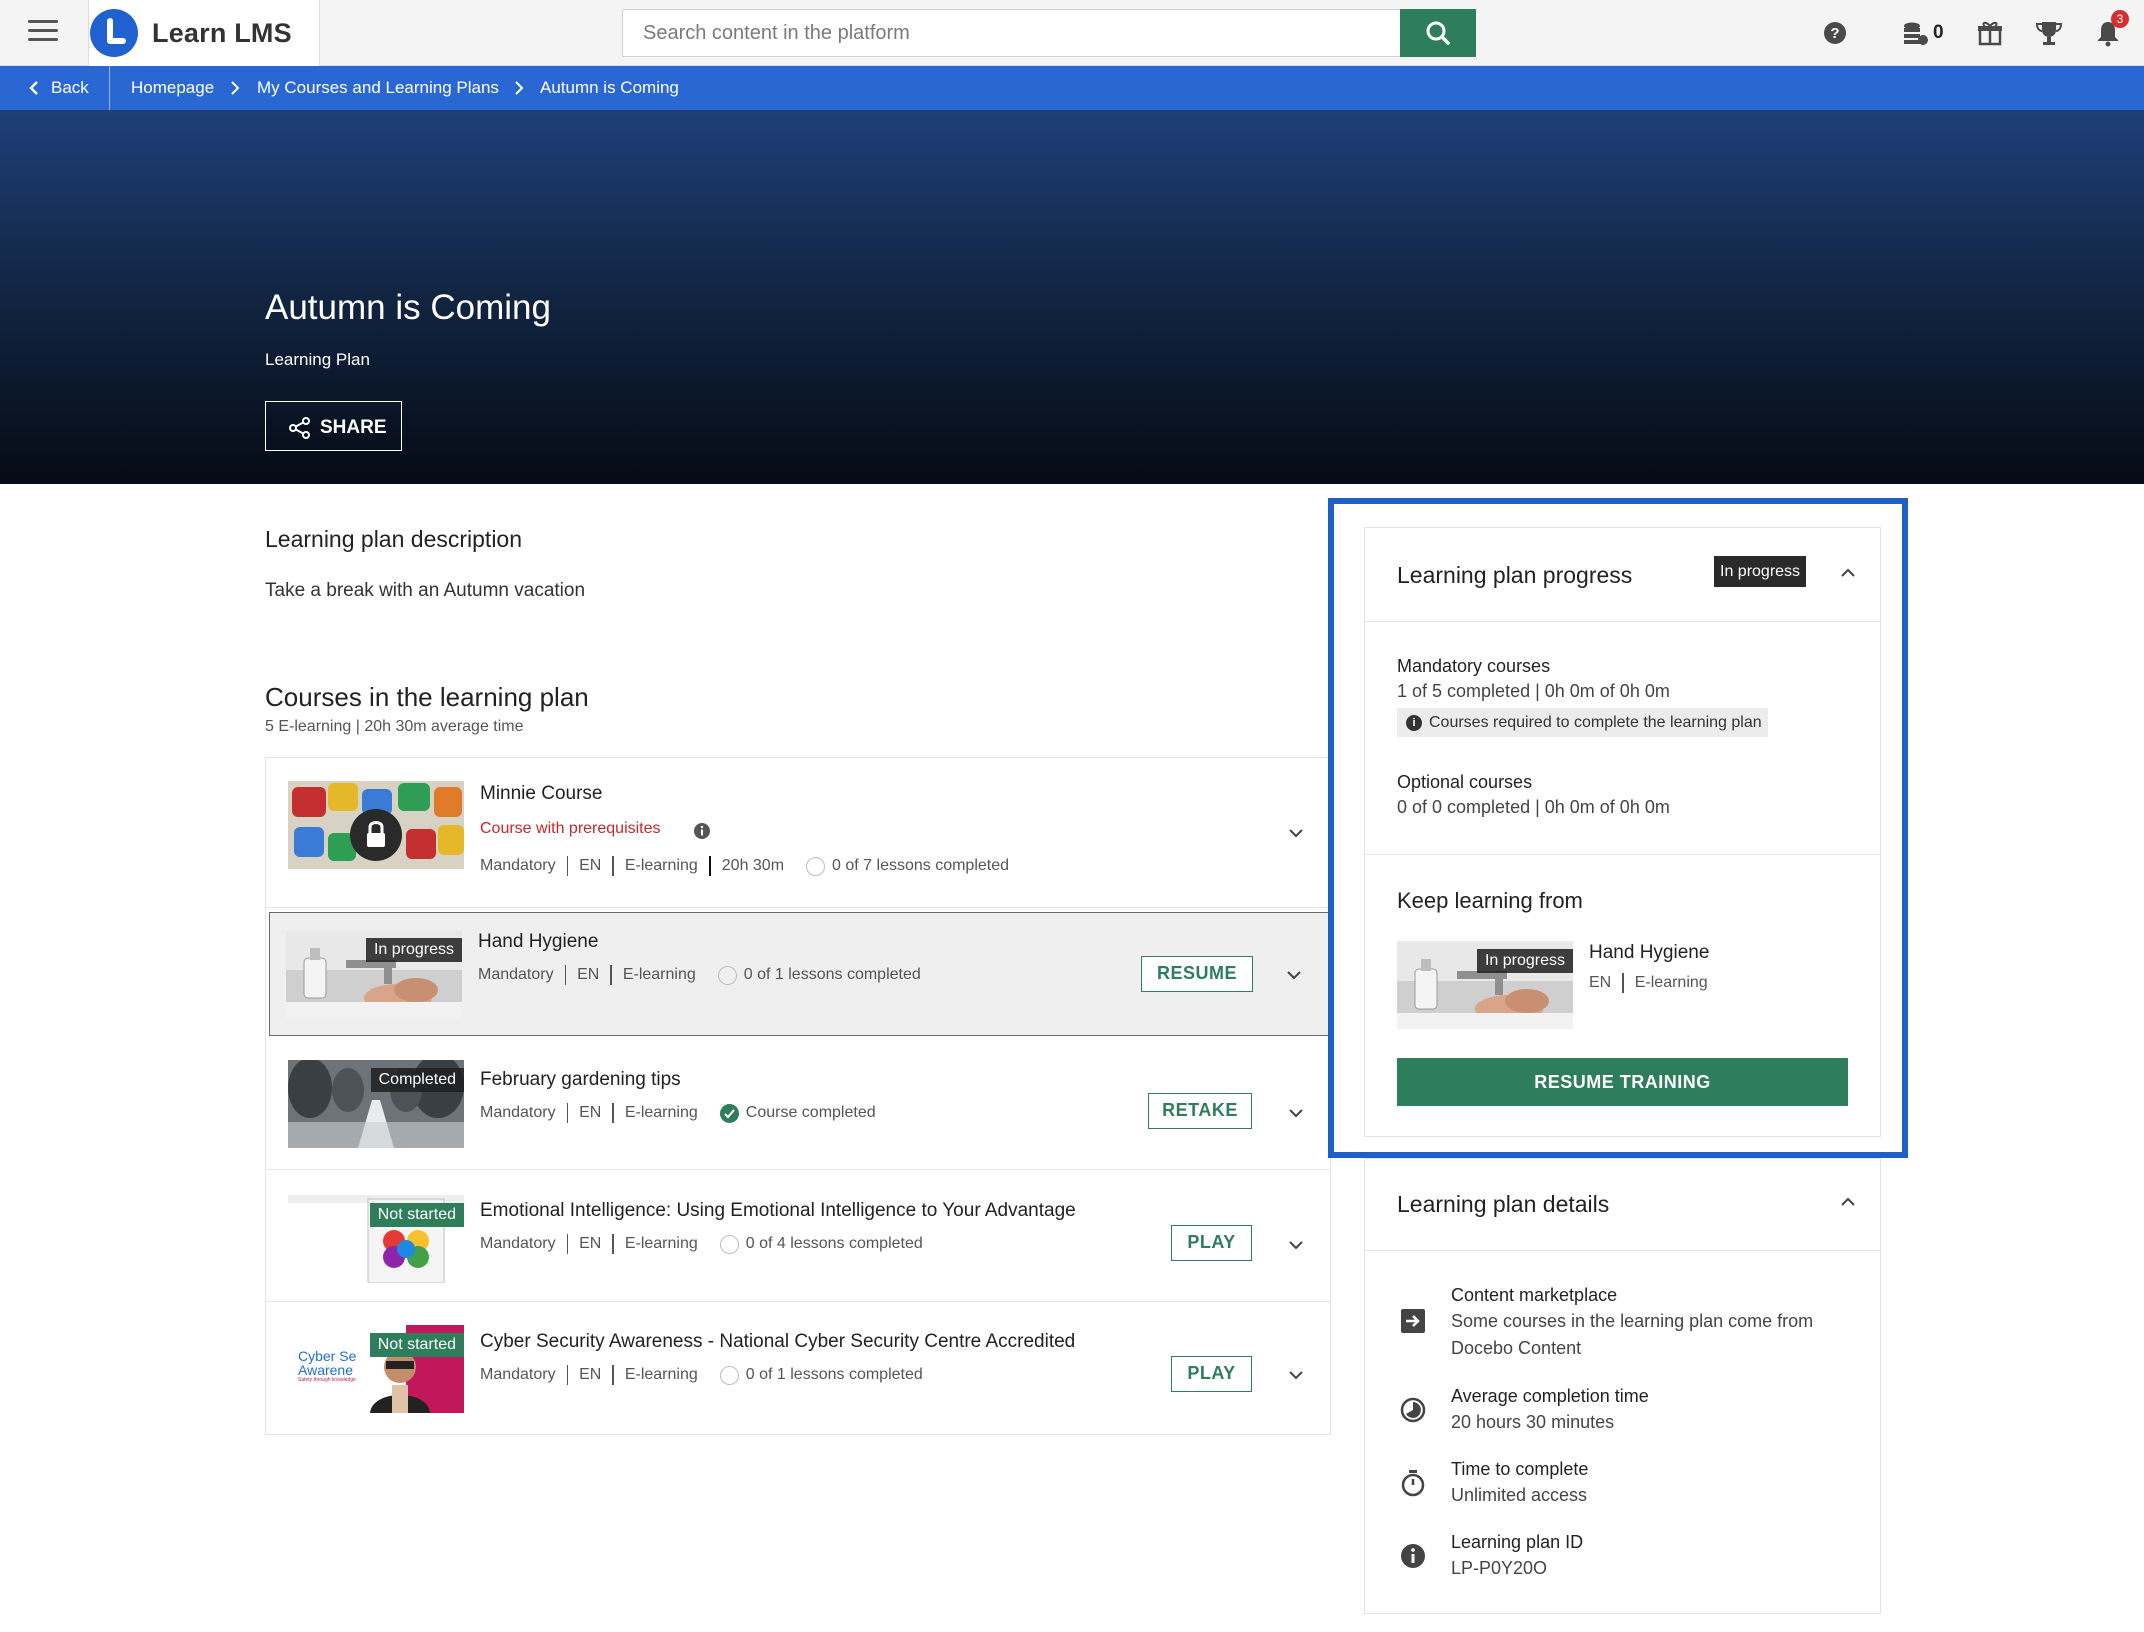  I want to click on breadcrumb-current: Autumn is Coming, so click(609, 87).